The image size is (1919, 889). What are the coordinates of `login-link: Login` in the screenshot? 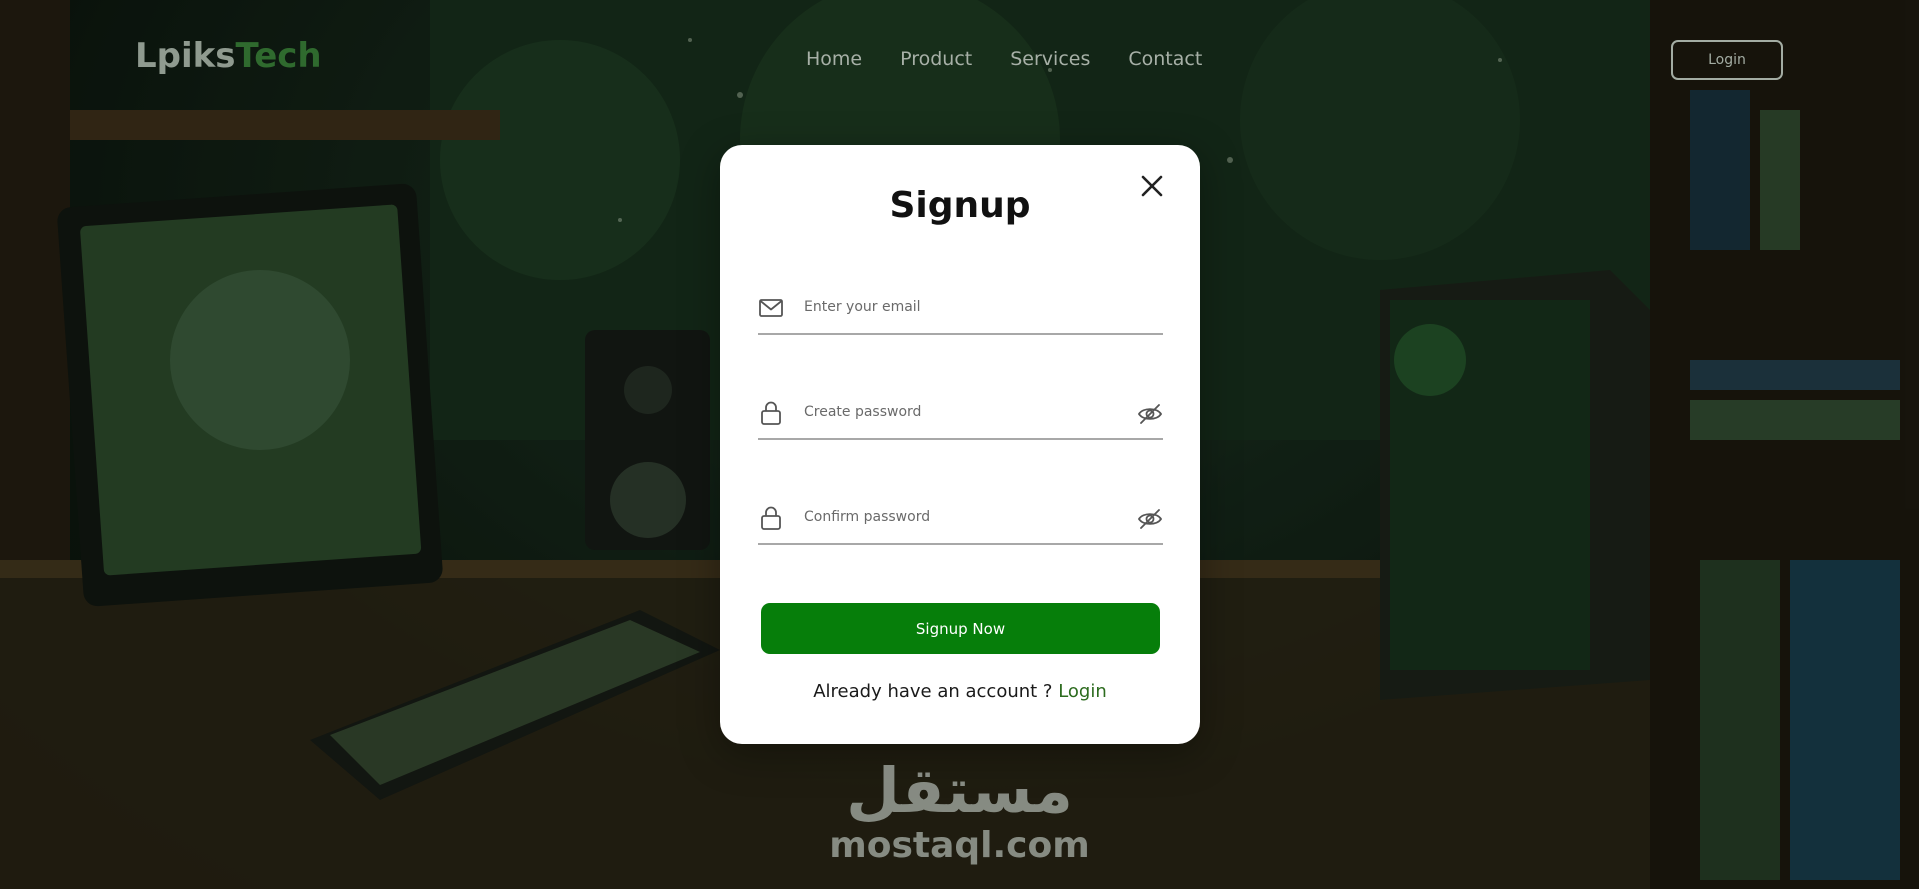 It's located at (1082, 691).